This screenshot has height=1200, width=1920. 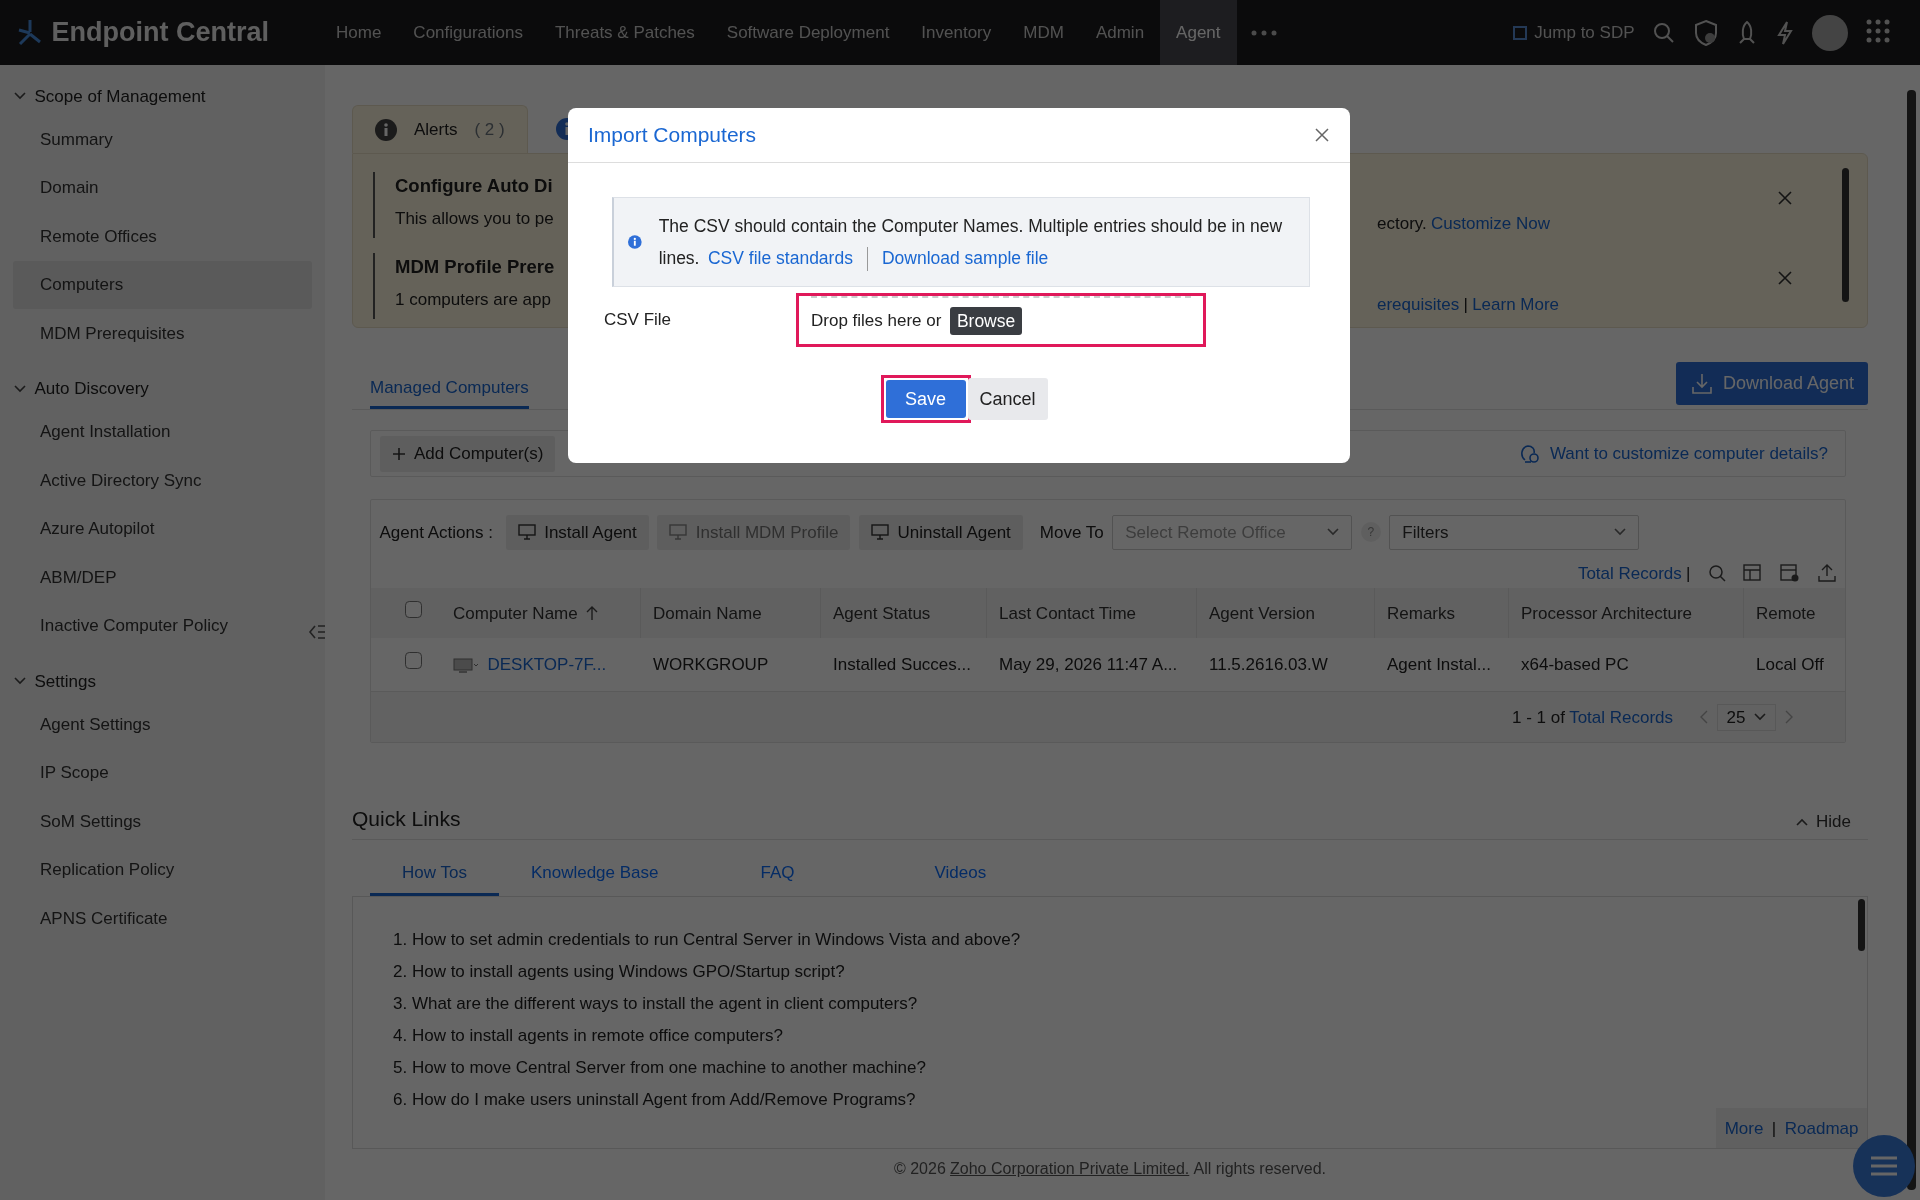 I want to click on save-button: Save, so click(x=925, y=399).